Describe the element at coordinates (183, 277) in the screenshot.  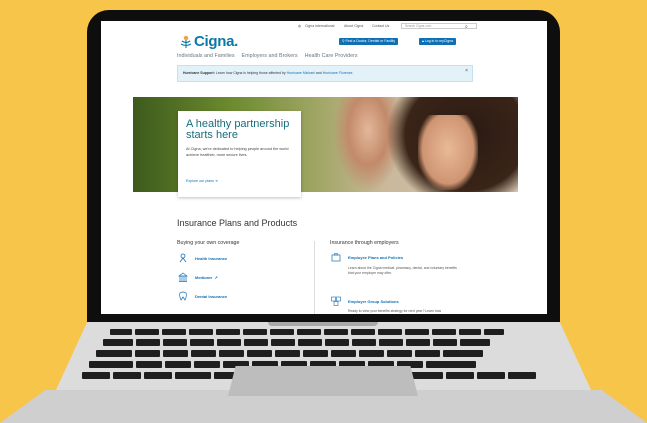
I see `building-icon` at that location.